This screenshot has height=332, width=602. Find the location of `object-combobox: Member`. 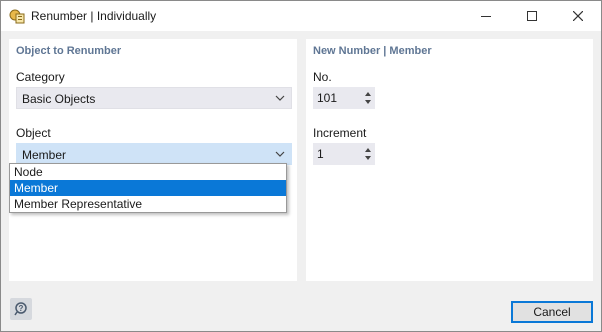

object-combobox: Member is located at coordinates (154, 154).